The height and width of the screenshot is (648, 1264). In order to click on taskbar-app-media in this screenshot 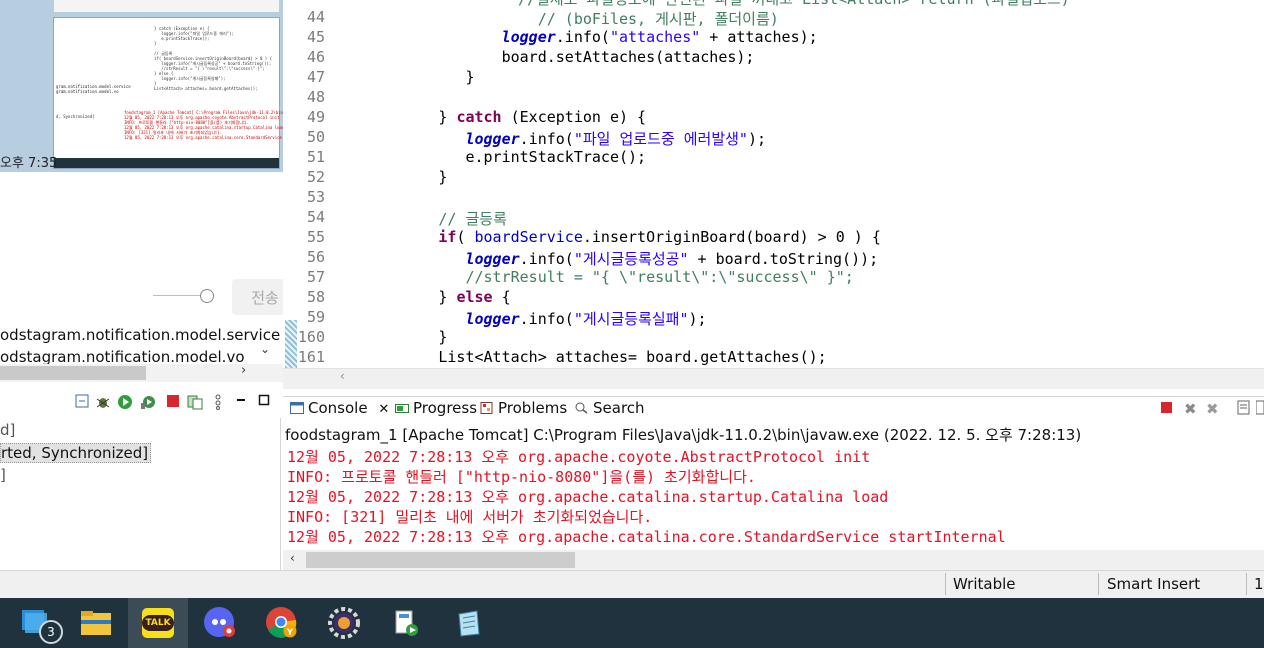, I will do `click(406, 623)`.